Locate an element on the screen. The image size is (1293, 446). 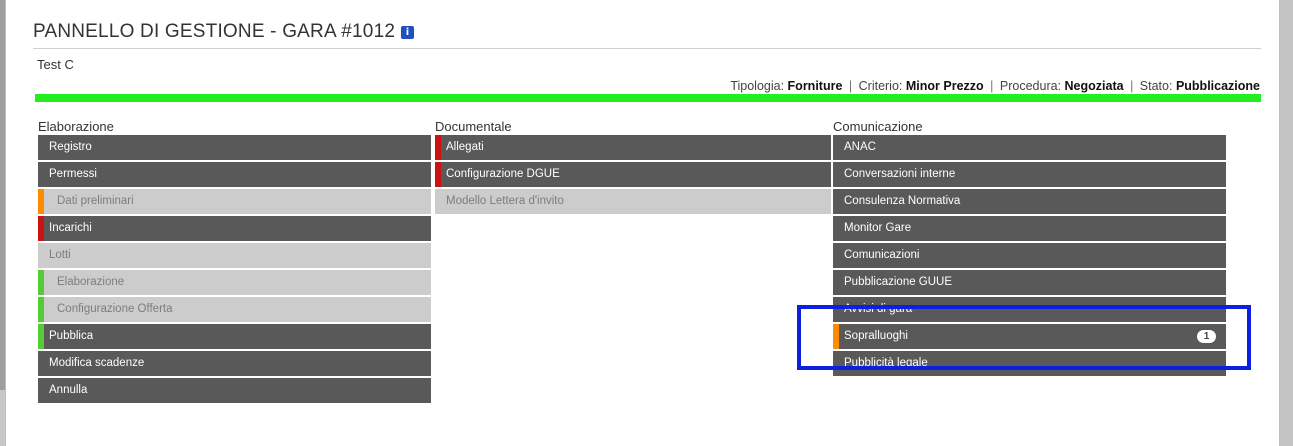
menu-item-avvisi-di-gara: Avvisi di gara is located at coordinates (1029, 309).